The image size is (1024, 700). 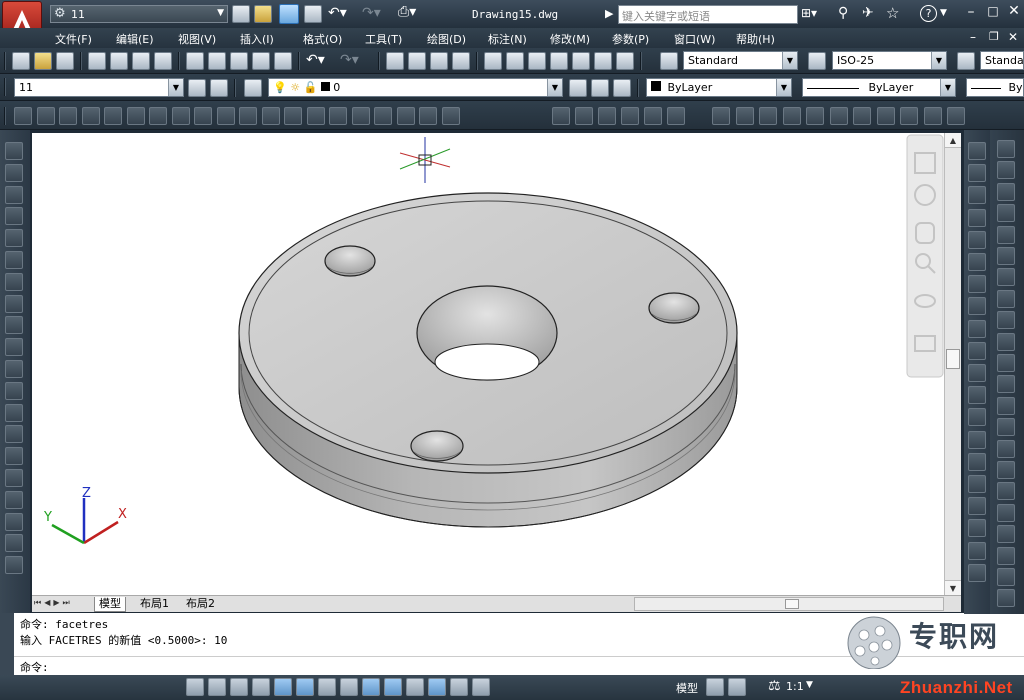 I want to click on tb-markup-icon, so click(x=581, y=61).